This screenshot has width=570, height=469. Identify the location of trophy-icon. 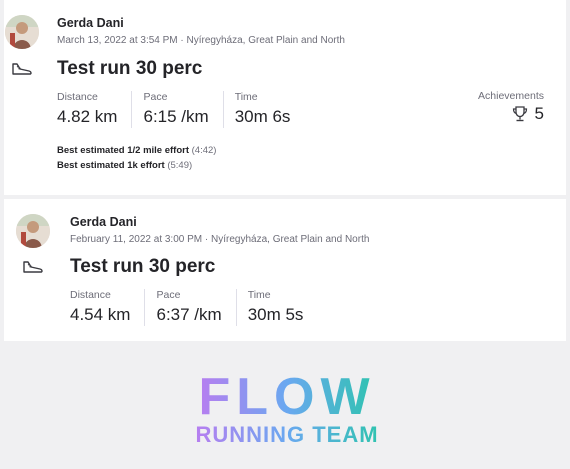
(519, 114).